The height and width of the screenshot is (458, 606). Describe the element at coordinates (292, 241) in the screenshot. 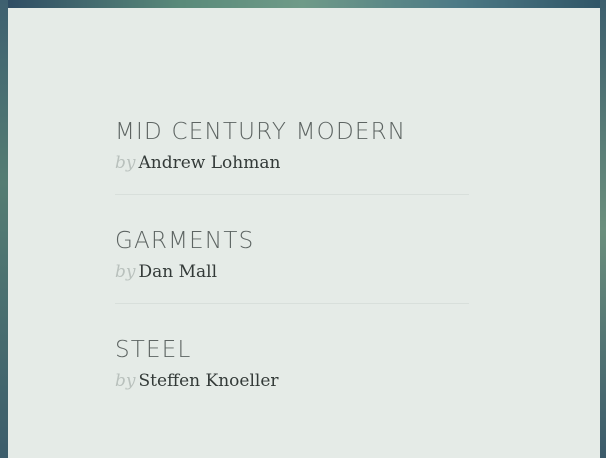

I see `entry-title: GARMENTS` at that location.